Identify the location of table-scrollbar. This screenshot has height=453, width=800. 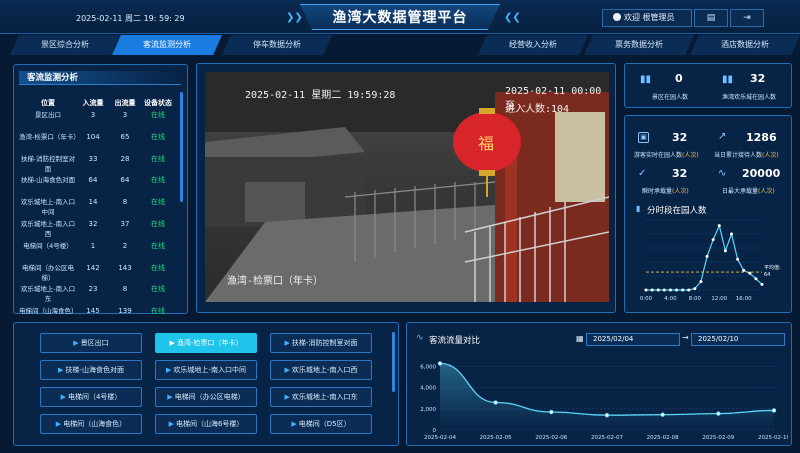
(181, 147).